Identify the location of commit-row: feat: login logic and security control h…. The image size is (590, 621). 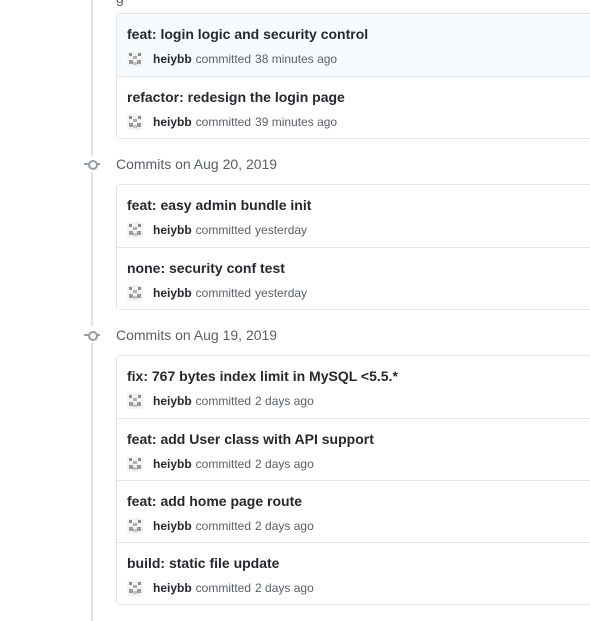
(353, 45).